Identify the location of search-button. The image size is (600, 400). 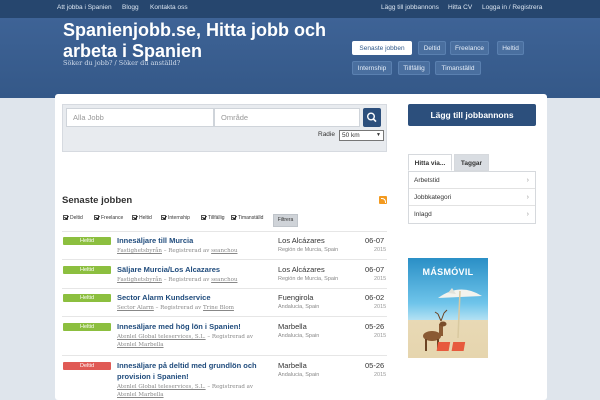
(372, 117).